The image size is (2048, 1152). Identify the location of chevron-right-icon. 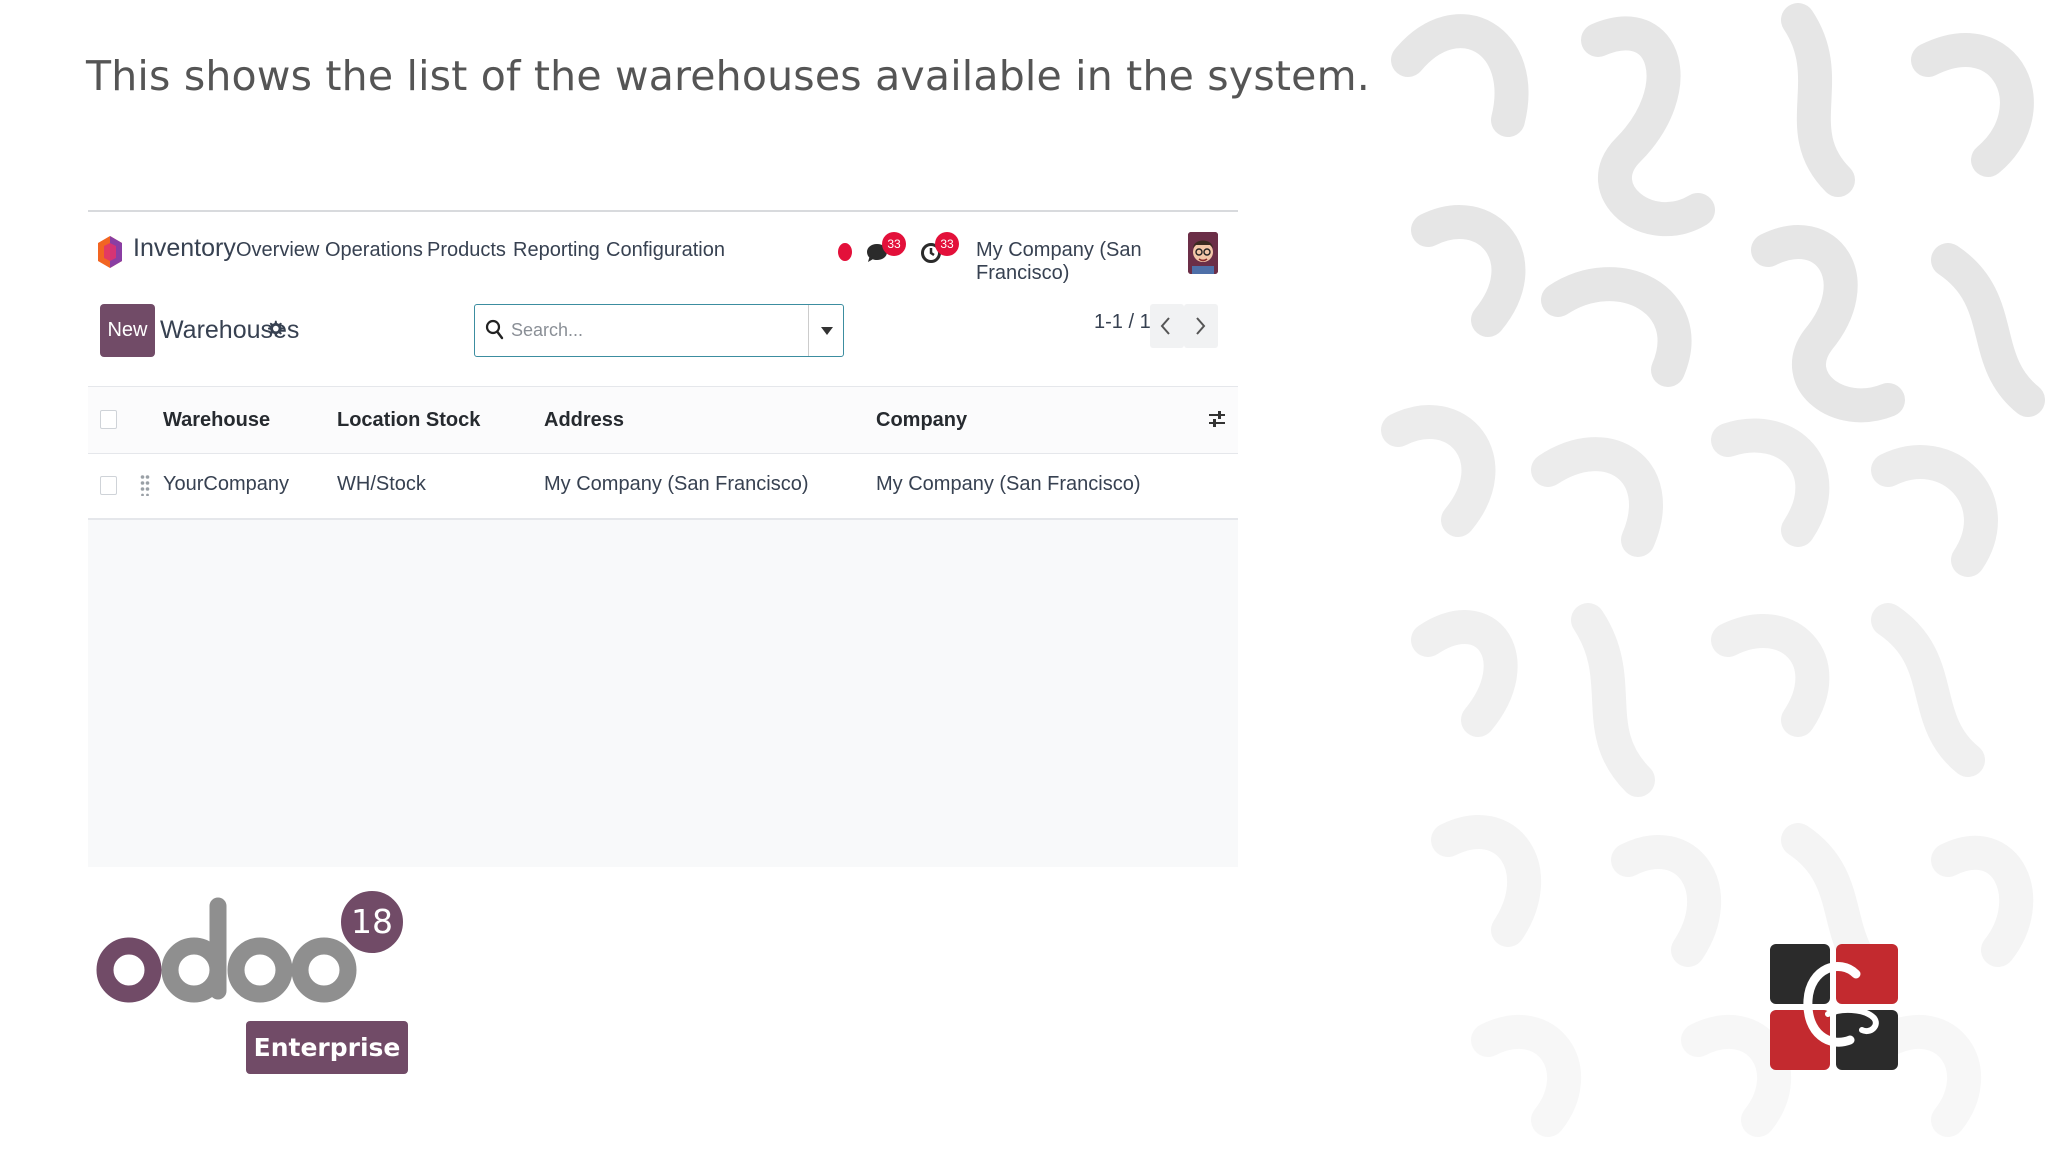
(1201, 326).